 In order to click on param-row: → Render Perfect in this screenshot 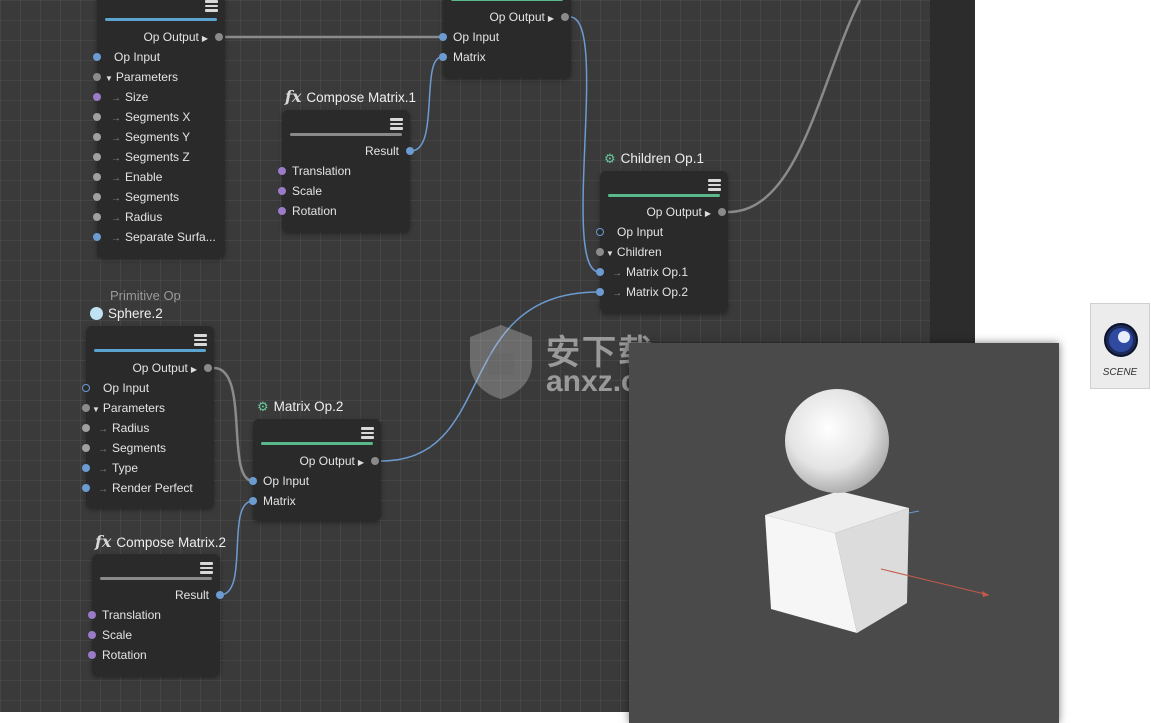, I will do `click(137, 488)`.